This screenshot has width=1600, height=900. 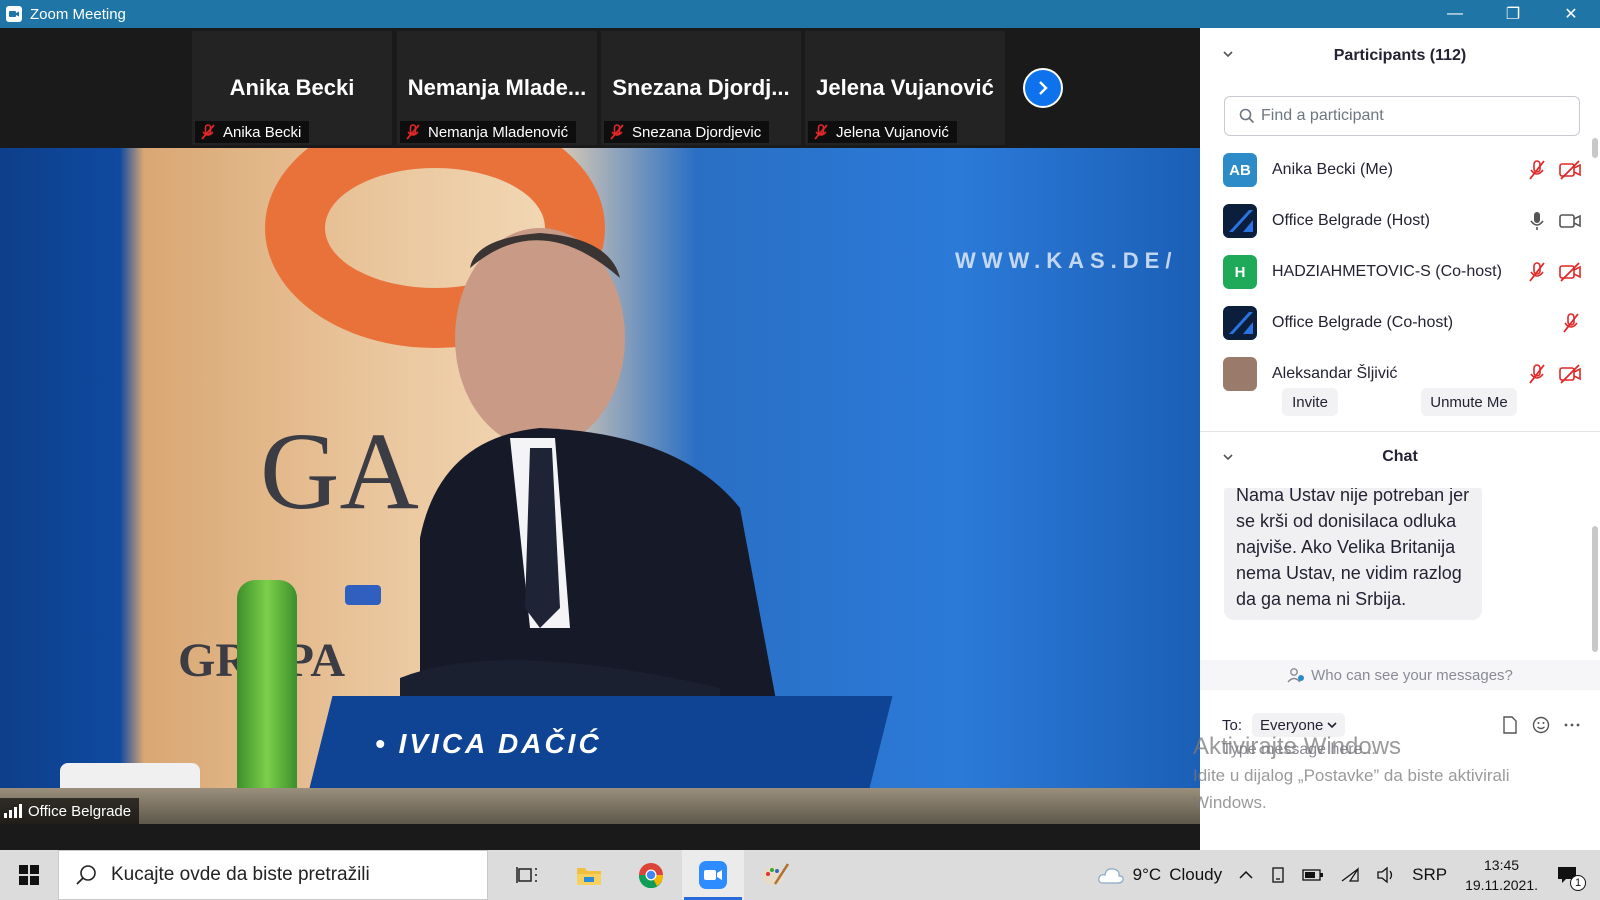 What do you see at coordinates (1572, 725) in the screenshot?
I see `more-icon` at bounding box center [1572, 725].